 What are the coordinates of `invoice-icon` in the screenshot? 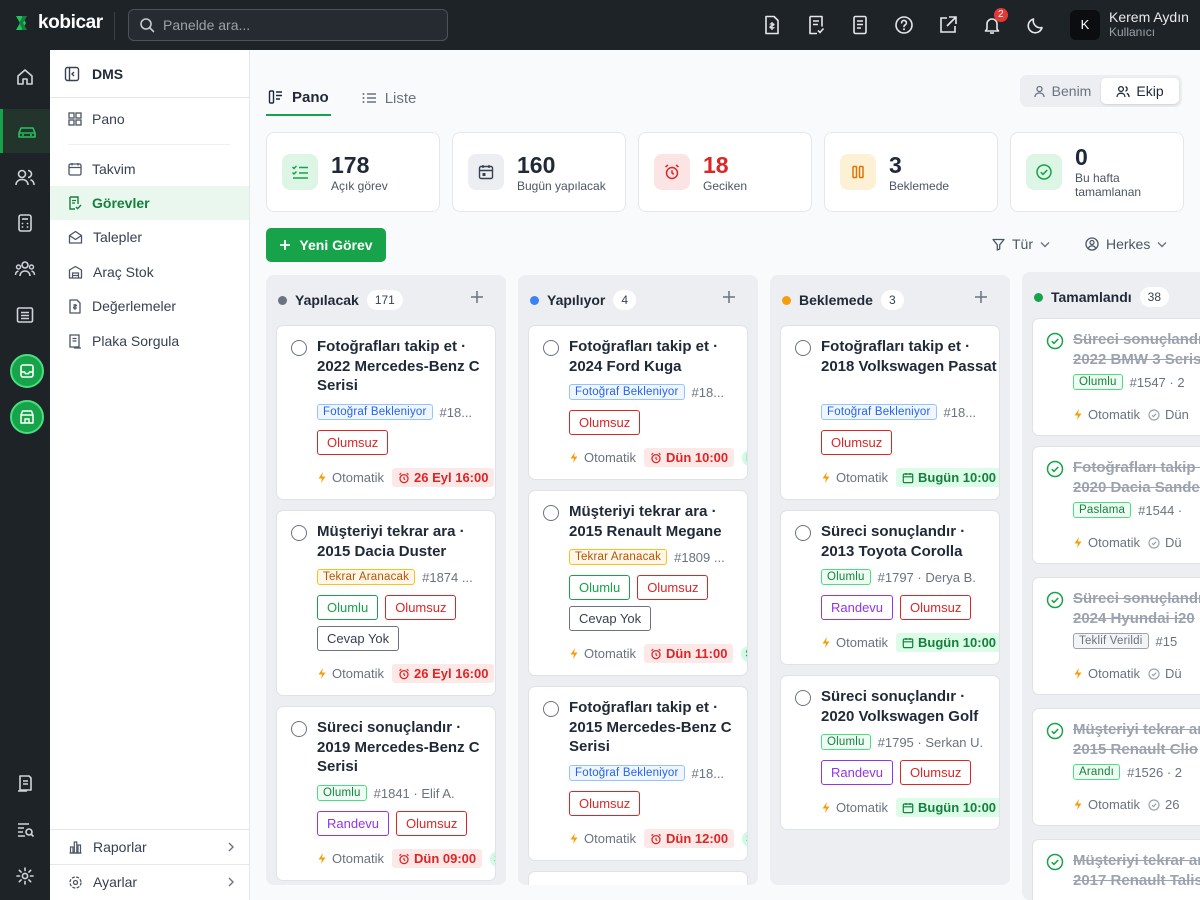 It's located at (772, 25).